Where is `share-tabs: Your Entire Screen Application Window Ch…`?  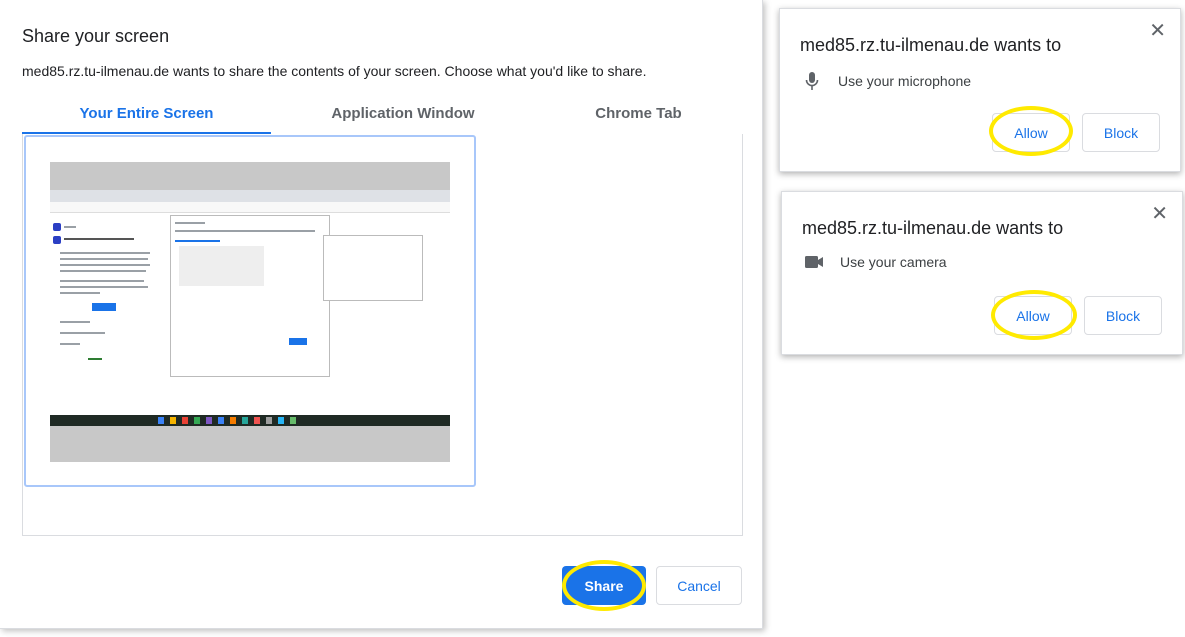
share-tabs: Your Entire Screen Application Window Ch… is located at coordinates (382, 117).